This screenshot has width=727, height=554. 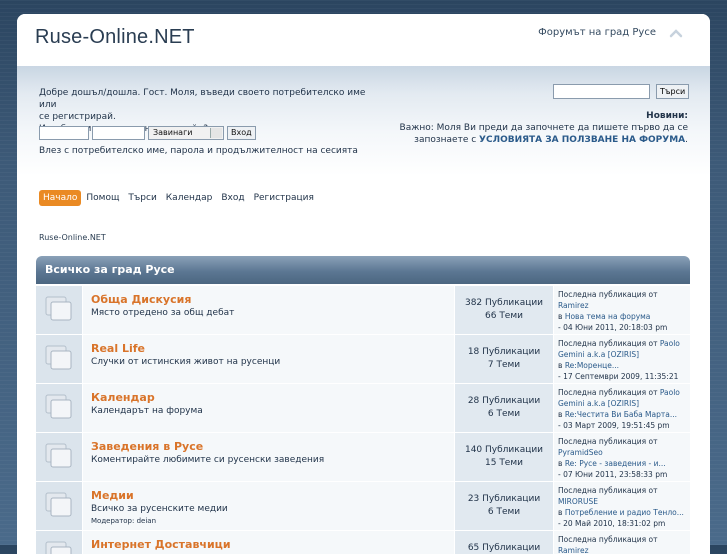 What do you see at coordinates (232, 198) in the screenshot?
I see `menu-item-login: Вход` at bounding box center [232, 198].